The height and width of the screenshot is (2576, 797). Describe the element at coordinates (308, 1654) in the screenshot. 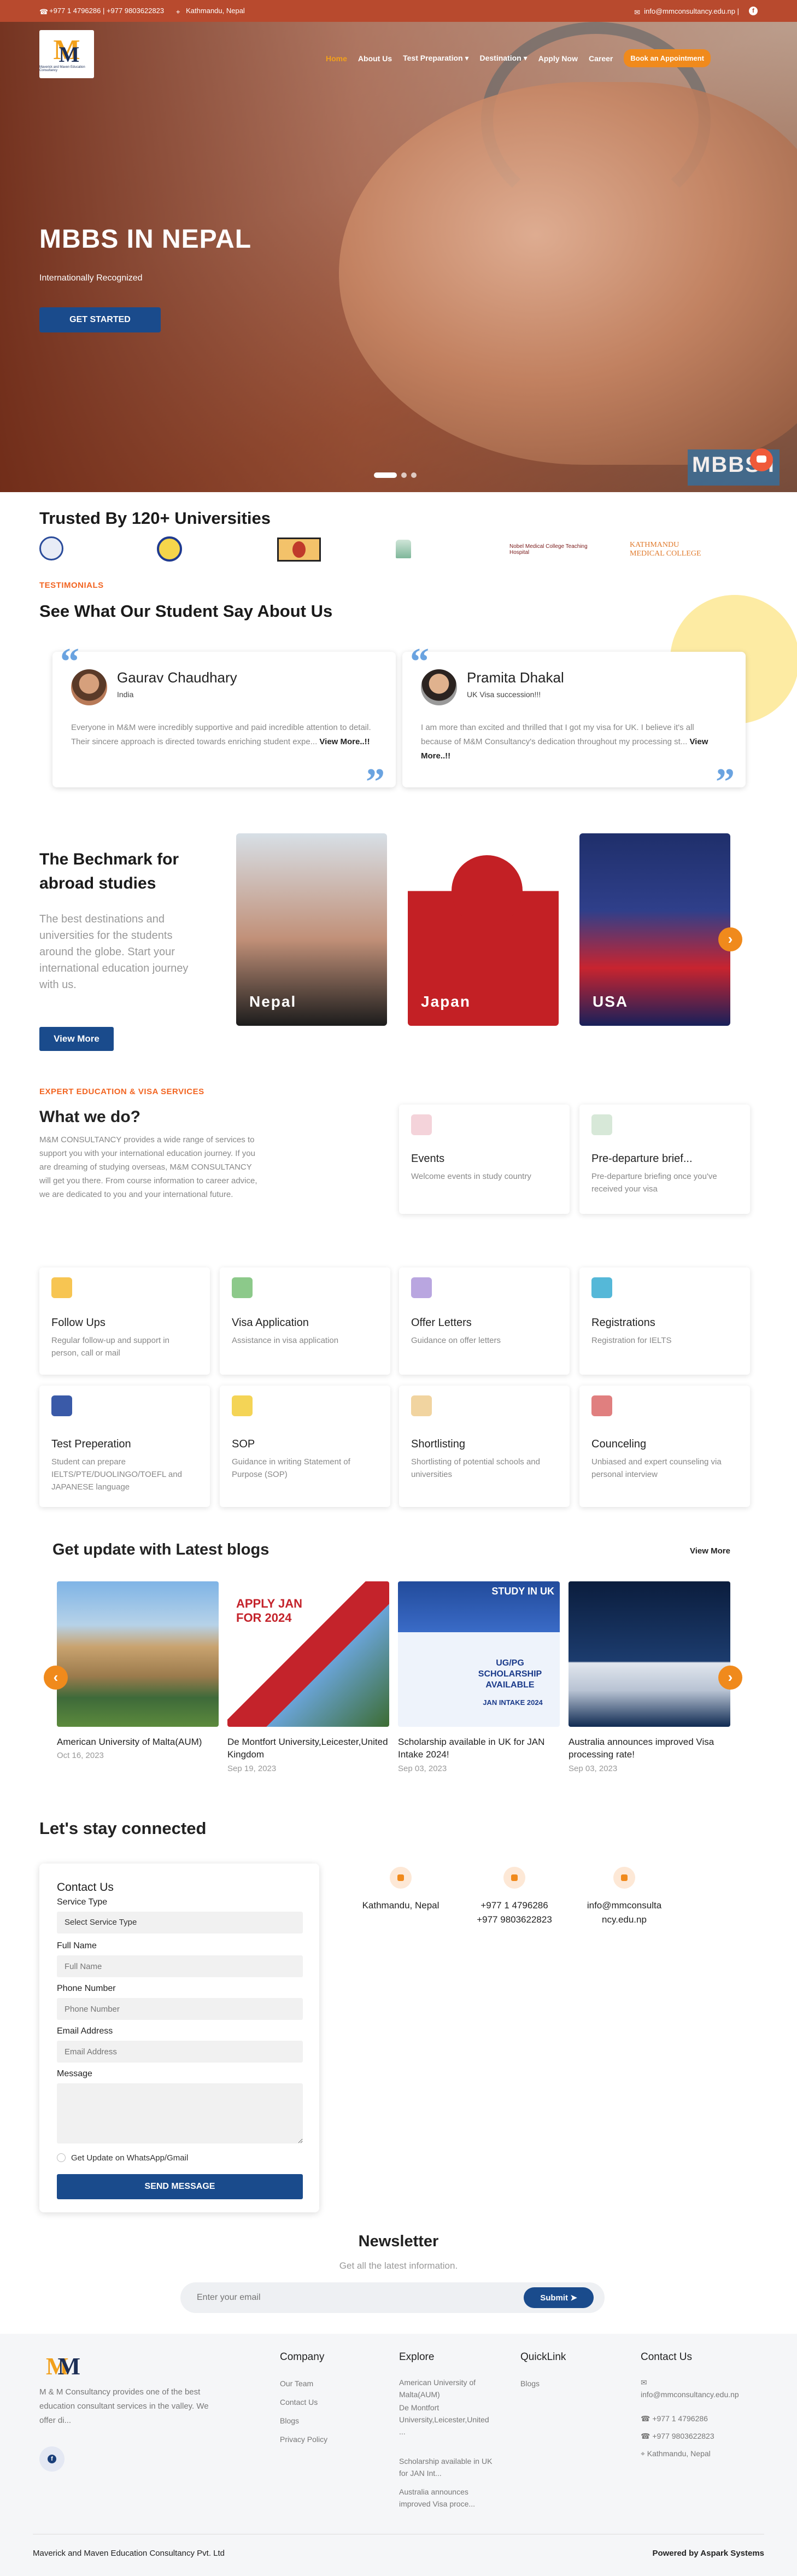

I see `blog-image: APPLY JAN FOR 2024` at that location.